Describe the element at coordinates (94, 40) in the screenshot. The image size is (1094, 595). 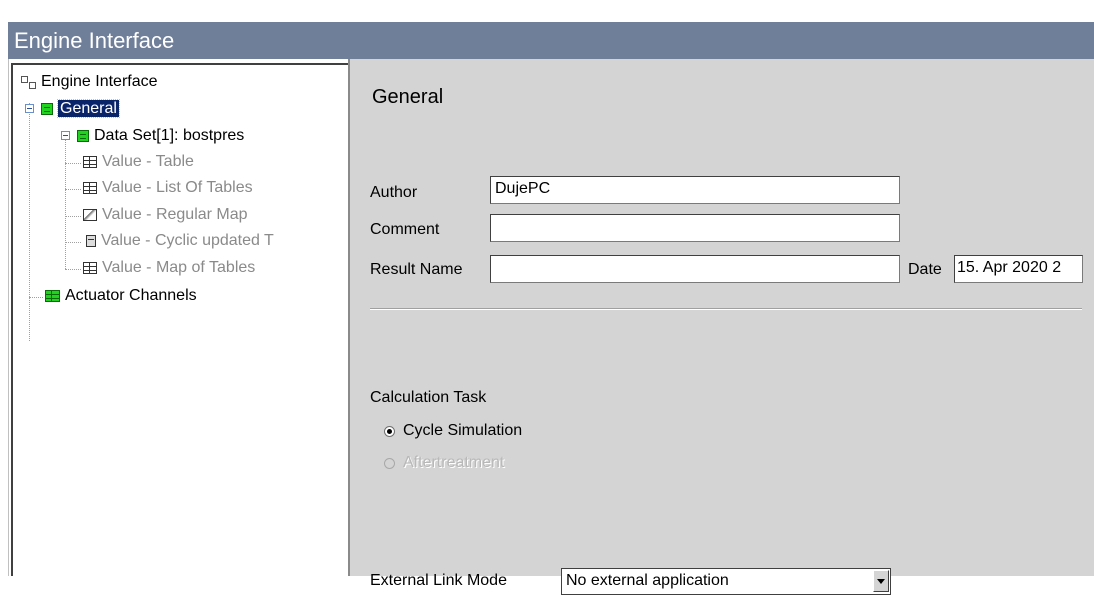
I see `window-title: Engine Interface` at that location.